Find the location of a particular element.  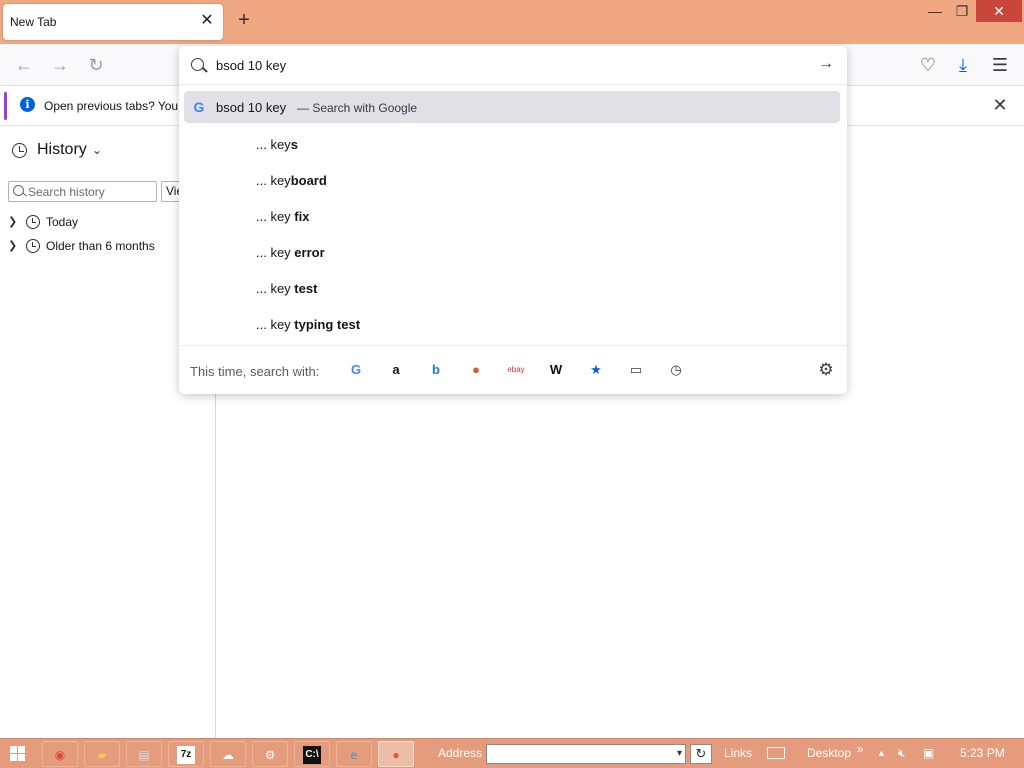

restore-button: ❐ is located at coordinates (962, 11).